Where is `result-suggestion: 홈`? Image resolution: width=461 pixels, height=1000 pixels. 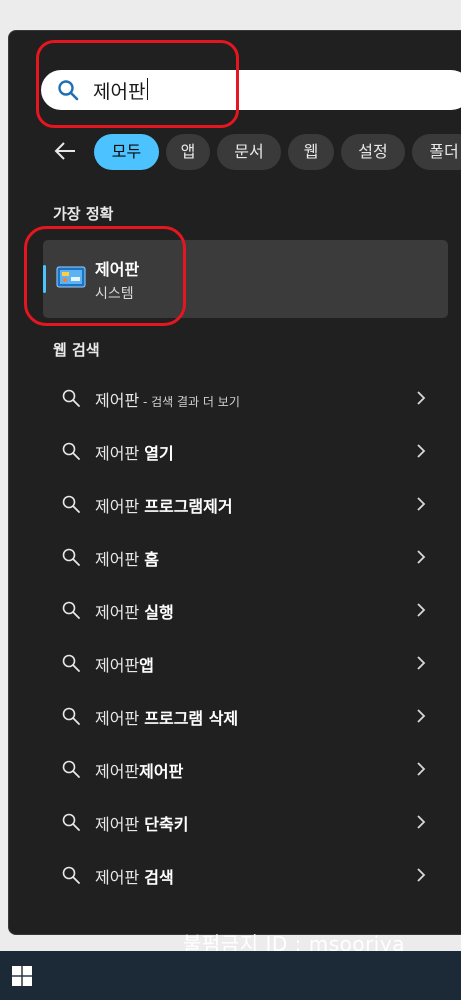 result-suggestion: 홈 is located at coordinates (151, 559).